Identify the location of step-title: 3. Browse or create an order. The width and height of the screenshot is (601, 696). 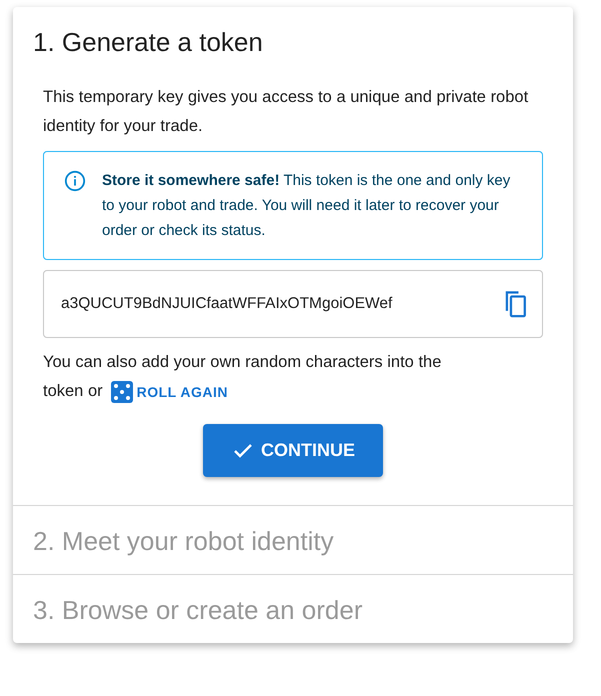
(293, 610).